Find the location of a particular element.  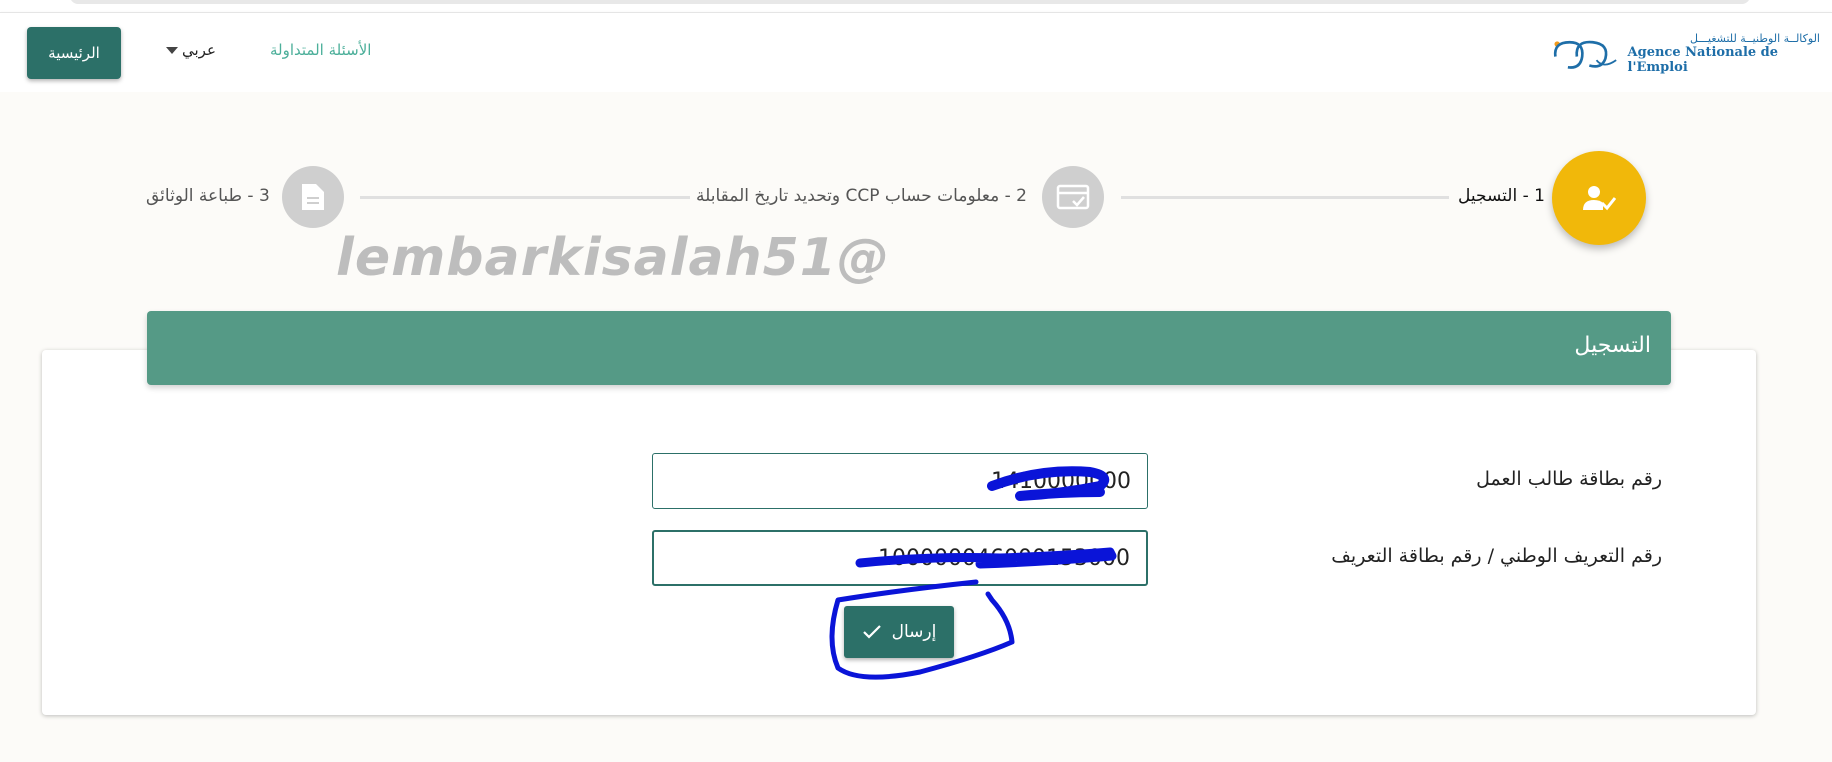

logo-arabic-text: الوكالــة الوطنيــة للتشغيـــل is located at coordinates (1755, 38).